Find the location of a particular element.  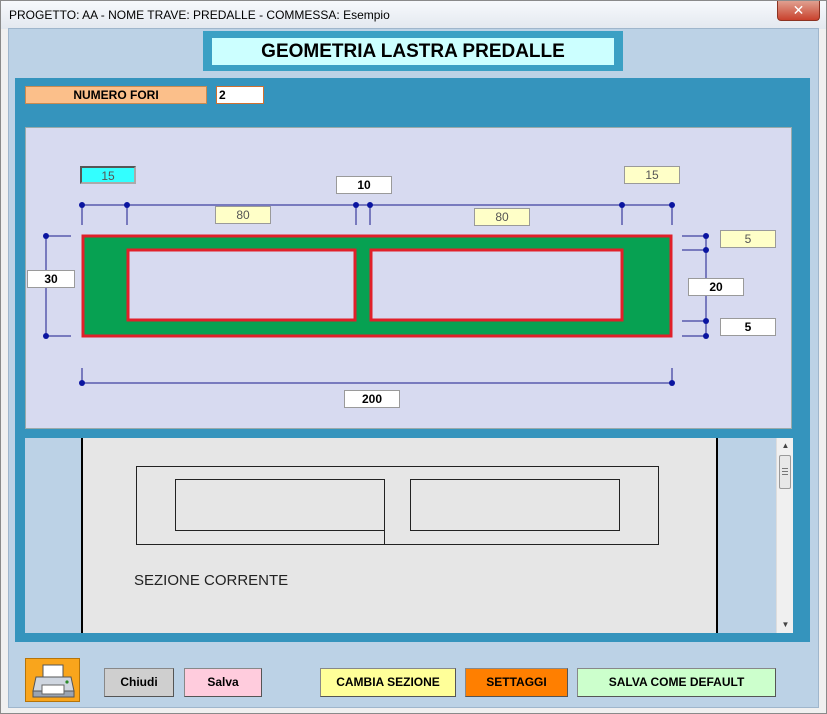

salva-default-button: SALVA COME DEFAULT is located at coordinates (676, 682).